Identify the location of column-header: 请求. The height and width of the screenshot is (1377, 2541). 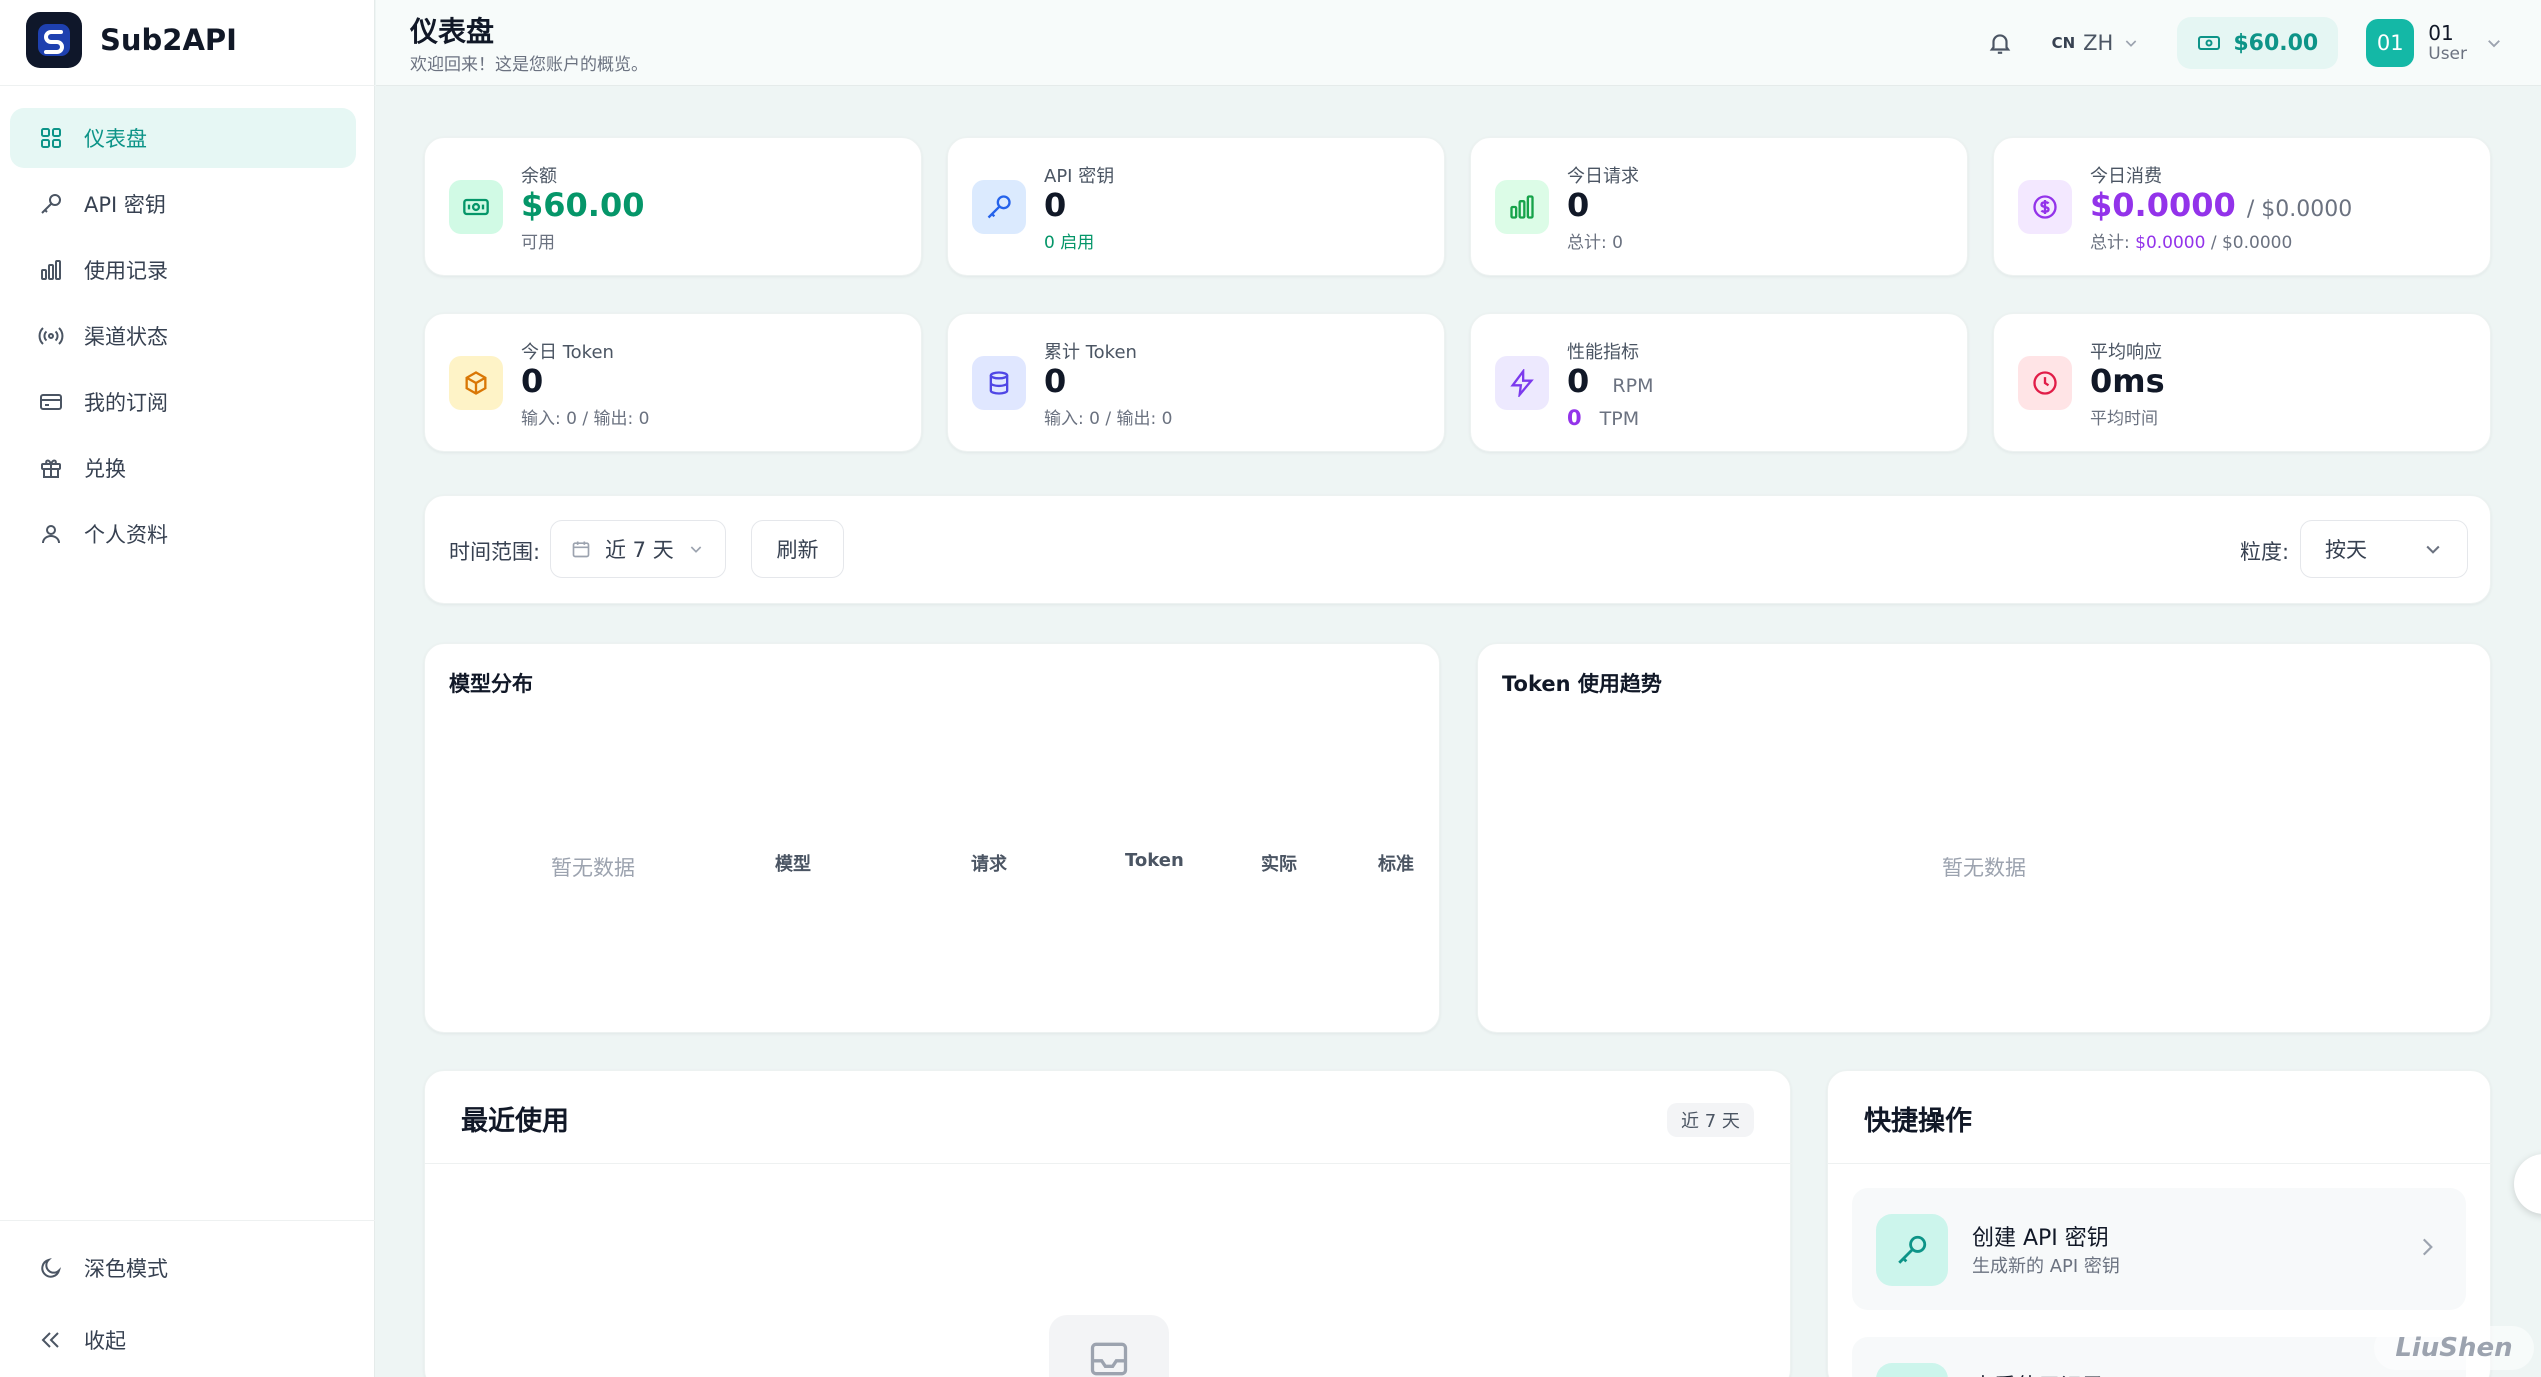
(989, 864).